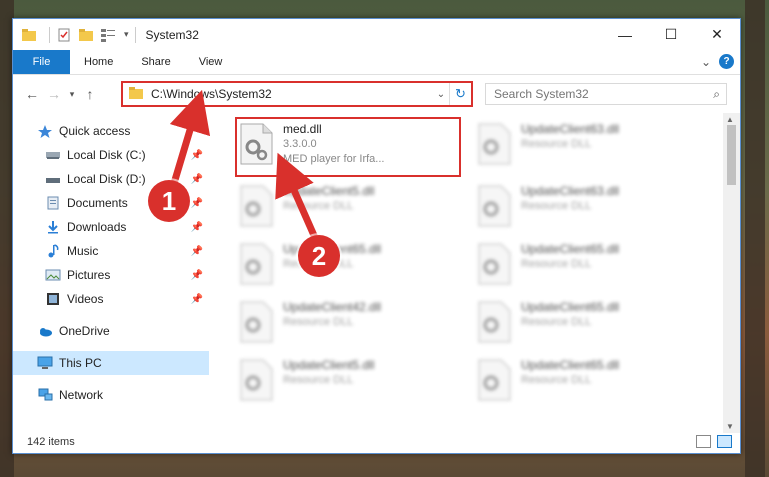  What do you see at coordinates (319, 256) in the screenshot?
I see `step-2-badge: 2` at bounding box center [319, 256].